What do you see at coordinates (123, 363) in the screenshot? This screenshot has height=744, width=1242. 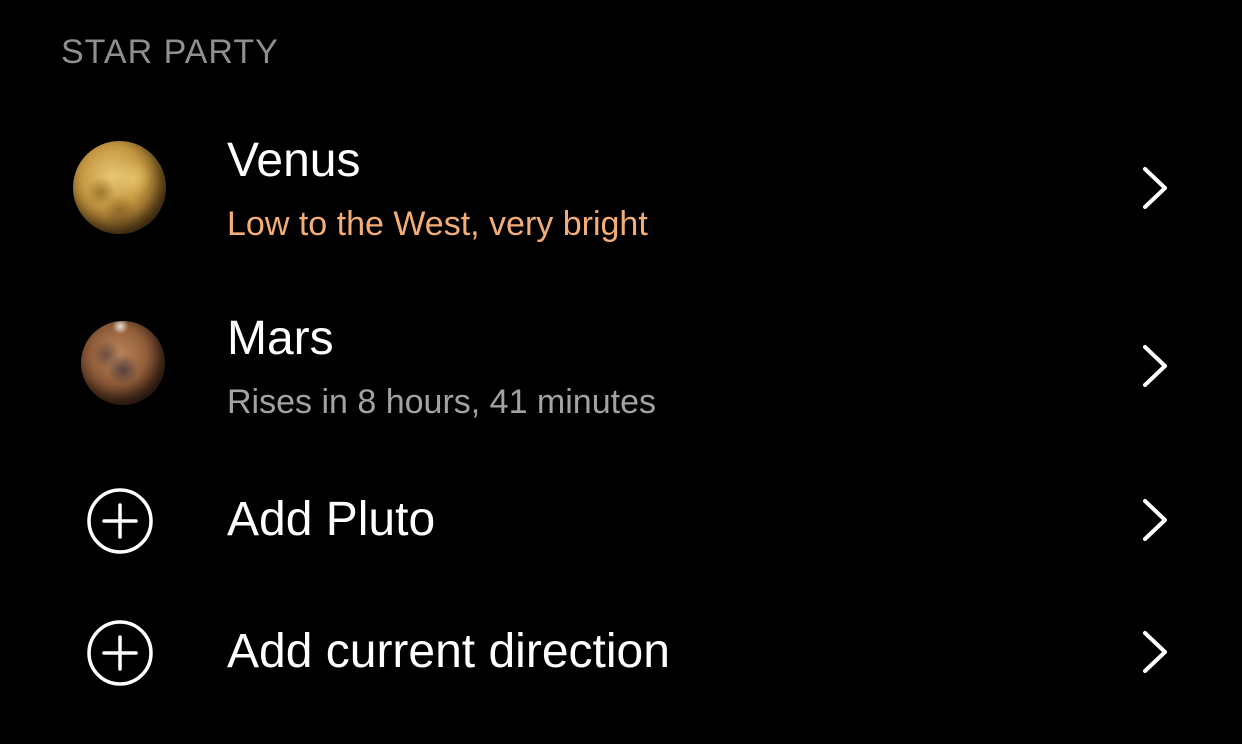 I see `mars-planet-image` at bounding box center [123, 363].